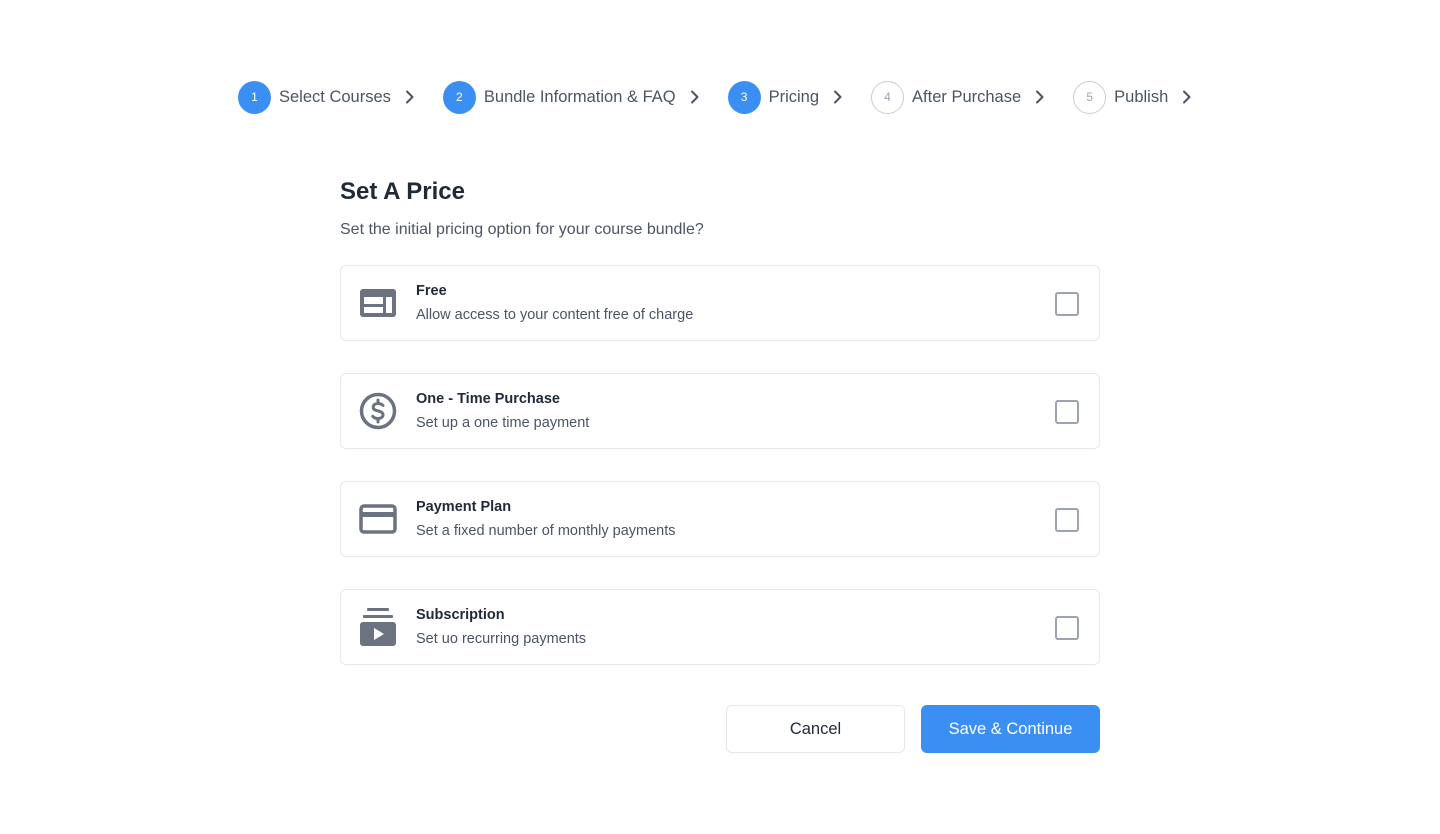  What do you see at coordinates (378, 627) in the screenshot?
I see `subscription-icon` at bounding box center [378, 627].